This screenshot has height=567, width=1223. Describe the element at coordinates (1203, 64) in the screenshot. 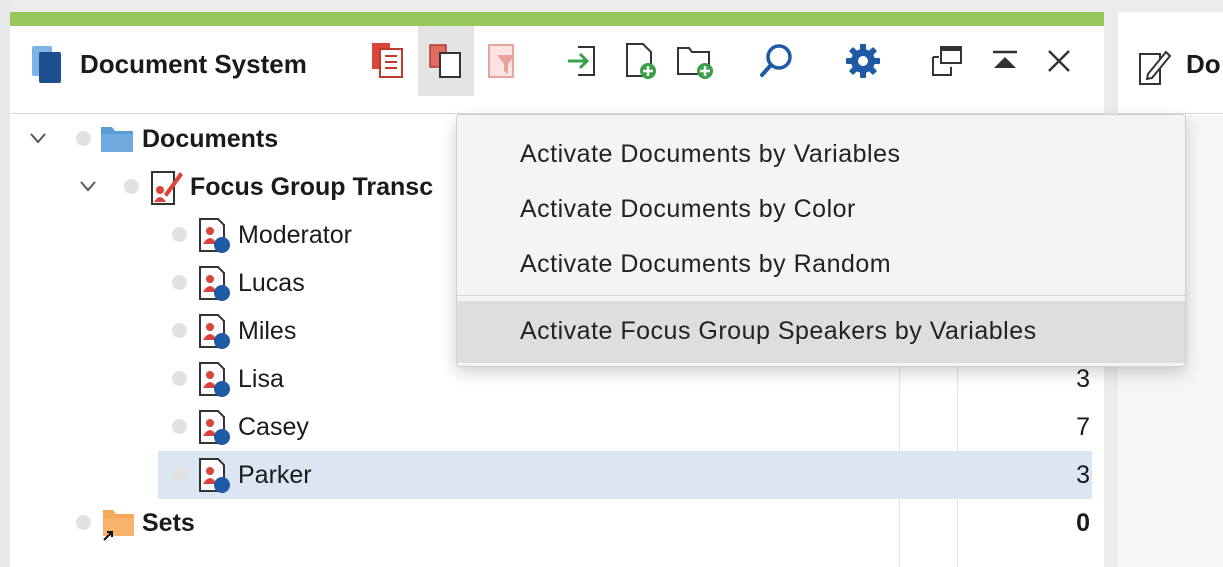

I see `right-panel-title: Do` at that location.